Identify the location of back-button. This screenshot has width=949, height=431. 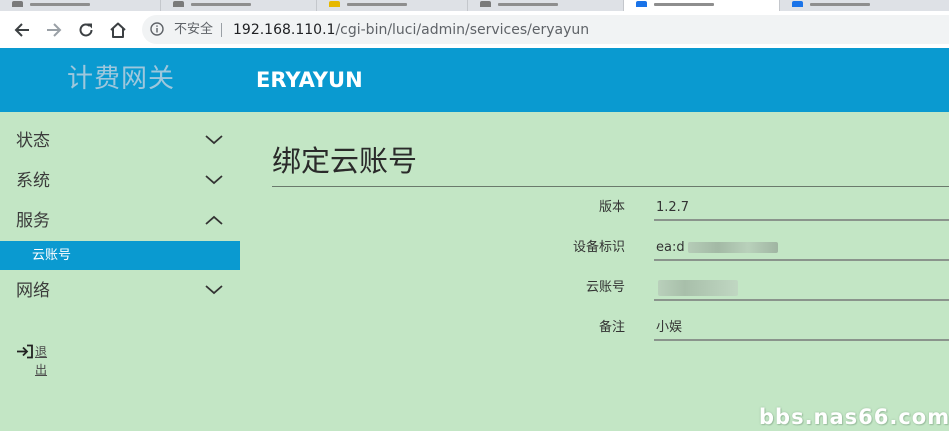
(22, 30).